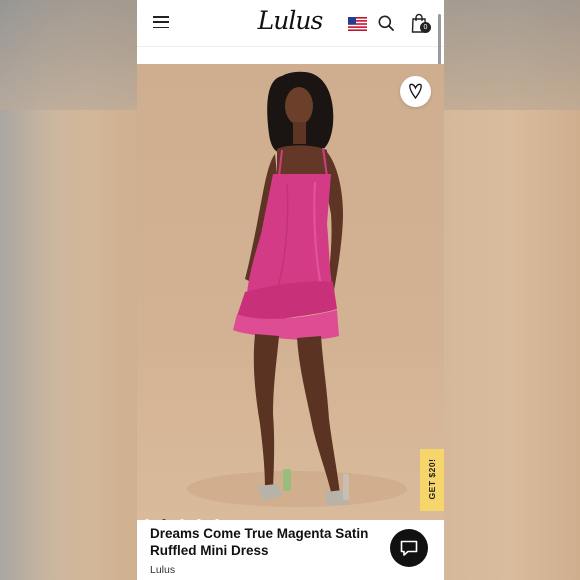  I want to click on carousel-dots, so click(186, 515).